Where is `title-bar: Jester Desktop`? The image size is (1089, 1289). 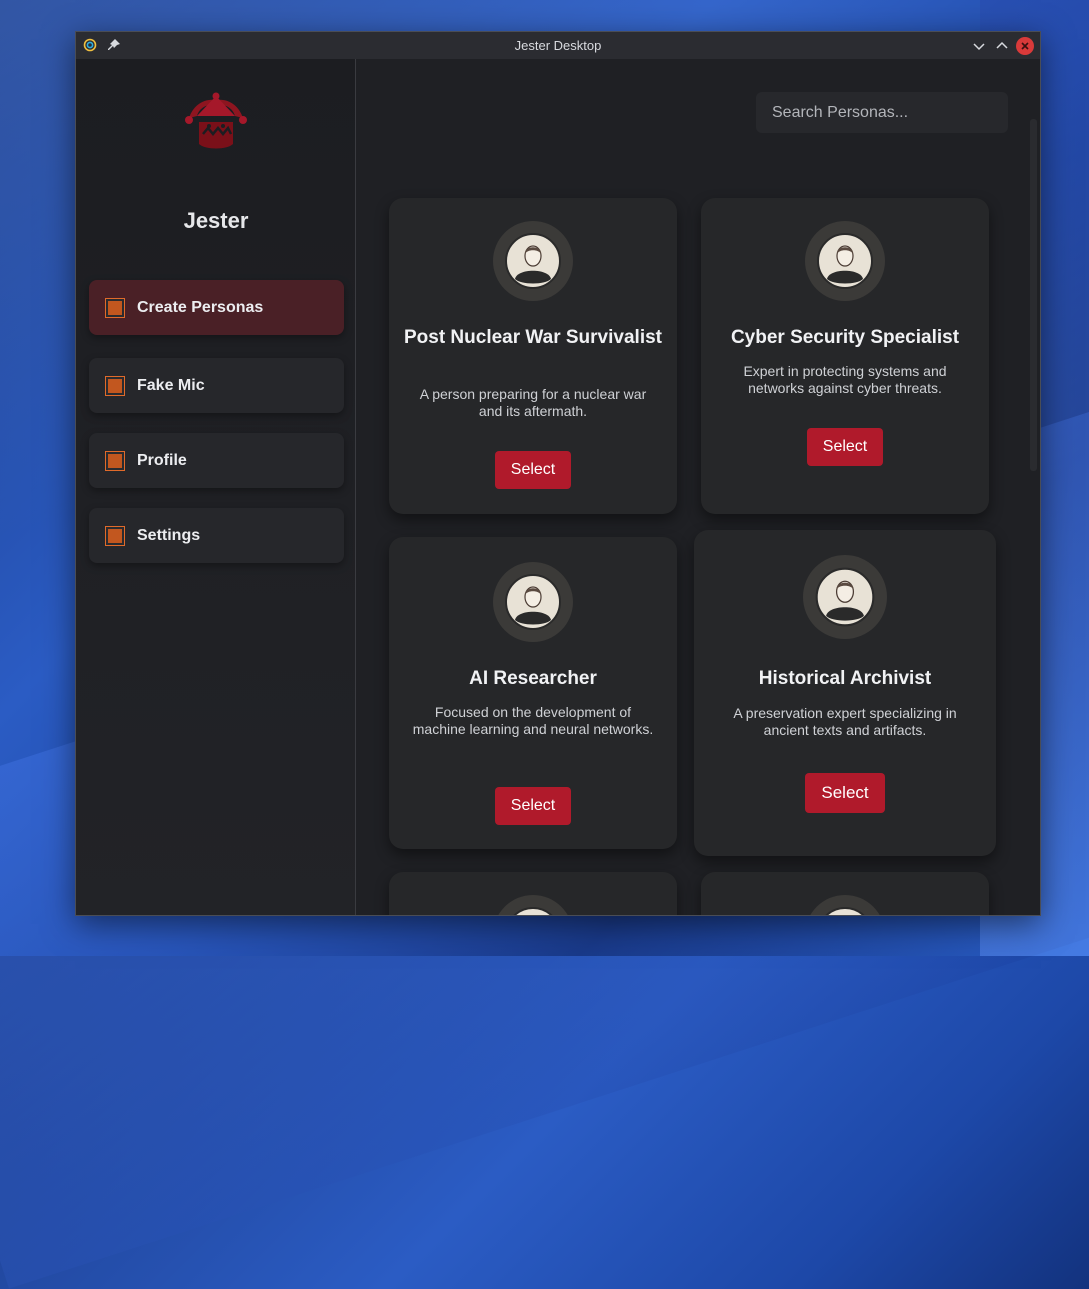
title-bar: Jester Desktop is located at coordinates (558, 46).